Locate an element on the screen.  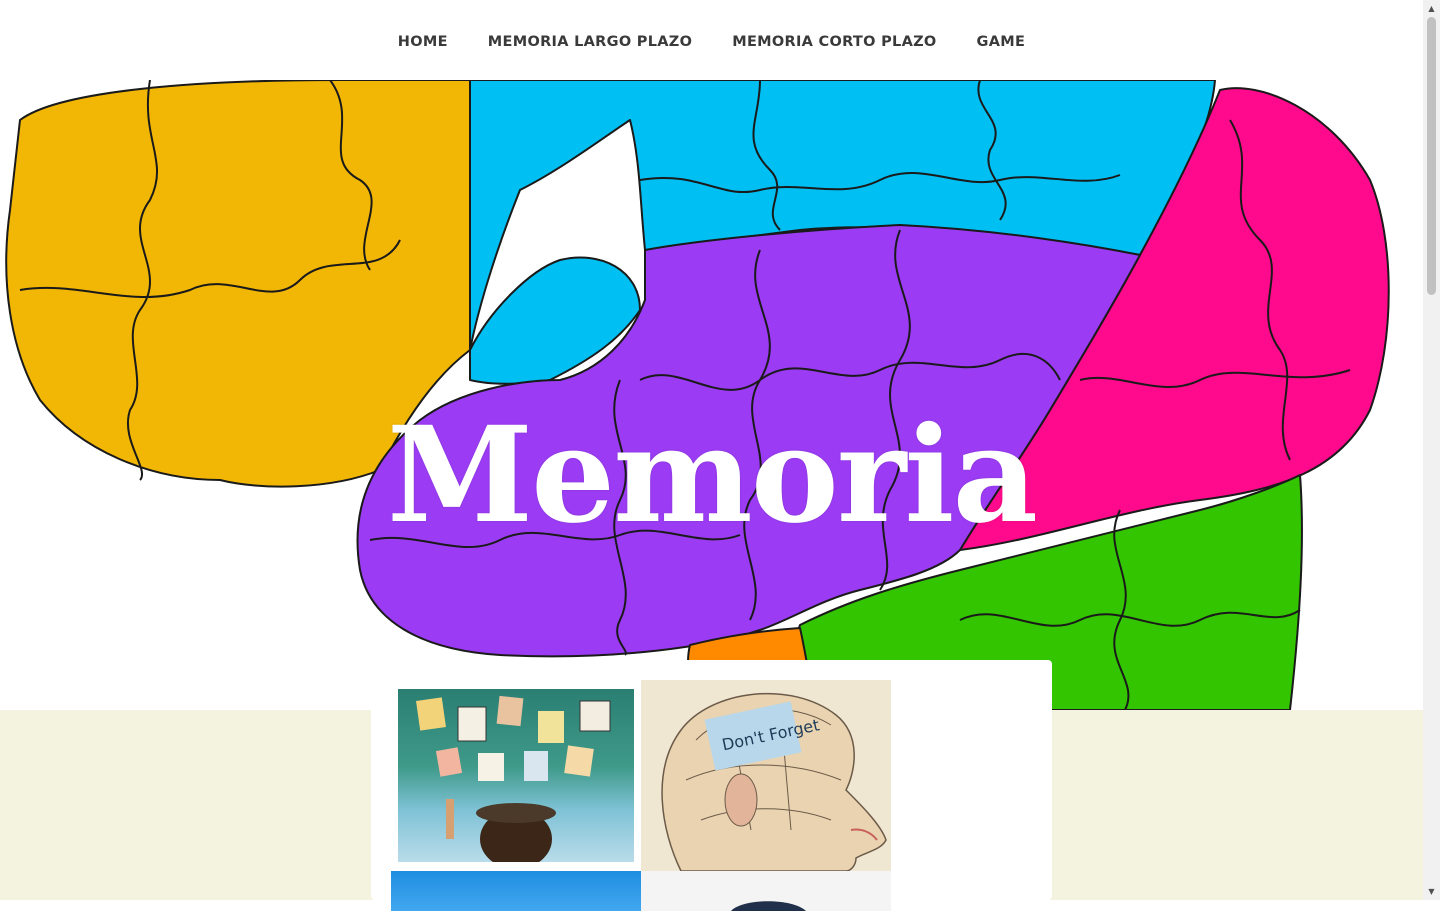
gallery-image-light is located at coordinates (766, 891).